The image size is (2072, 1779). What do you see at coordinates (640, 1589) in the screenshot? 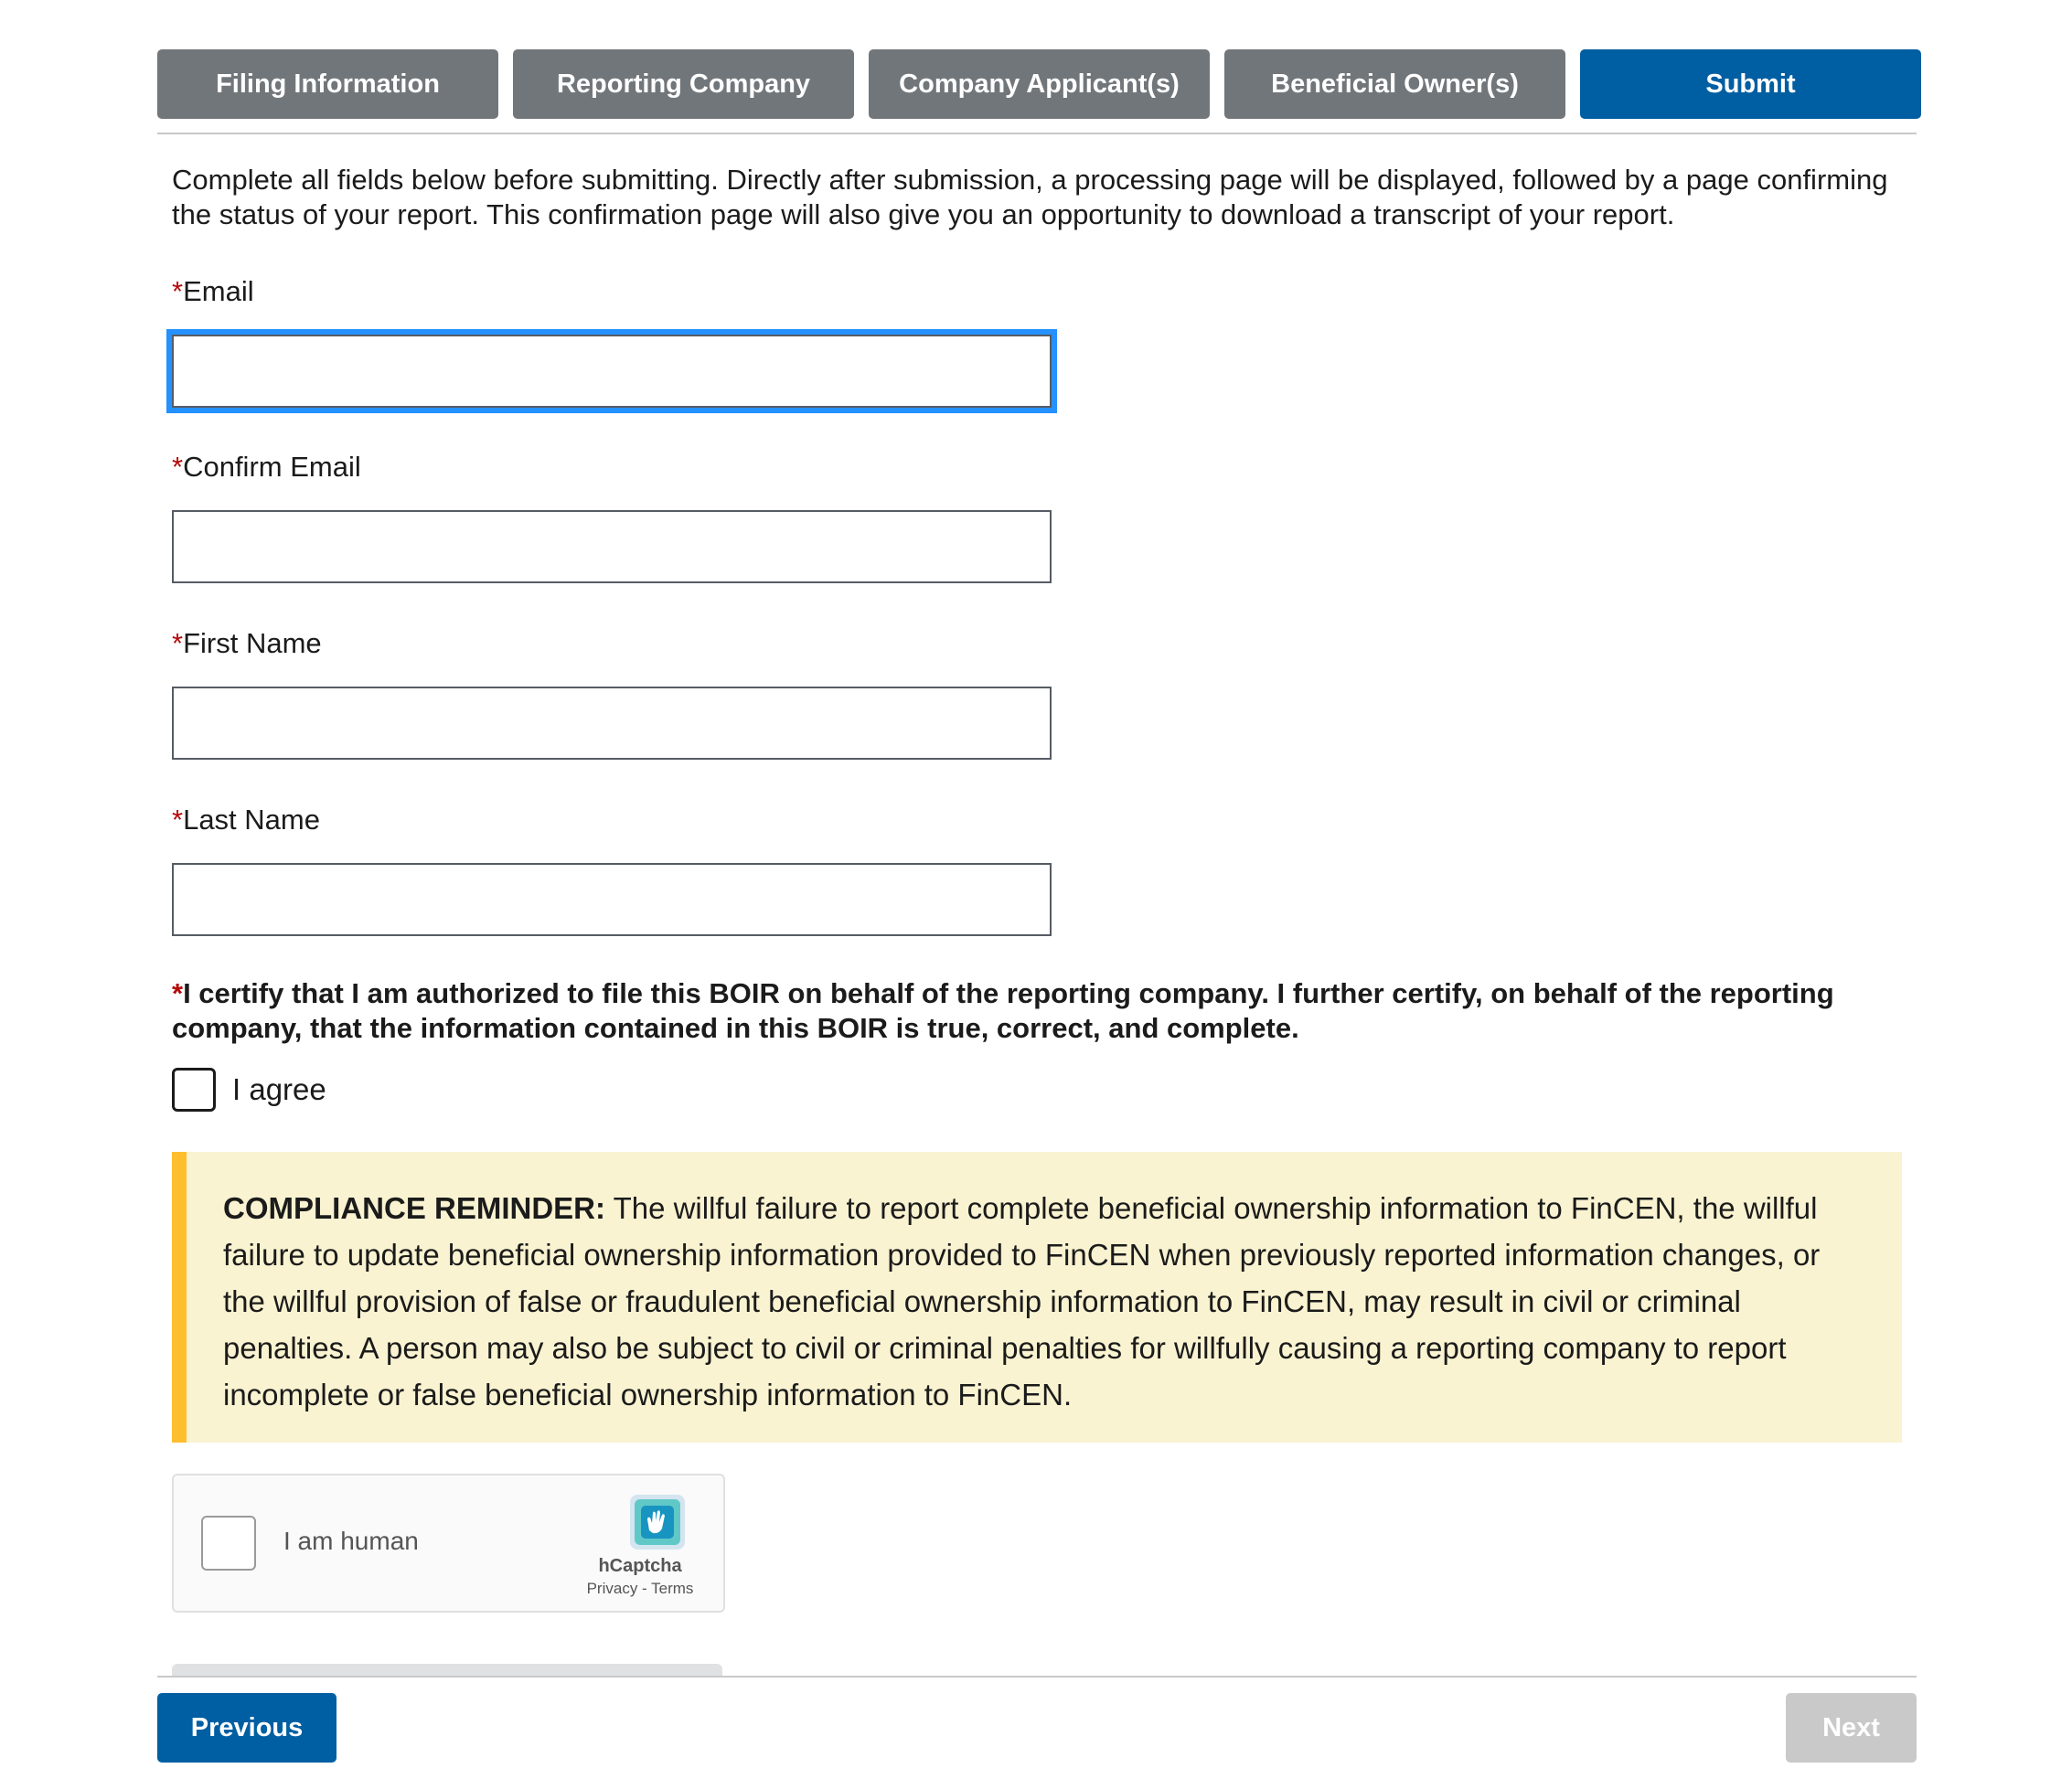
I see `captcha-privacy-terms-link: Privacy - Terms` at bounding box center [640, 1589].